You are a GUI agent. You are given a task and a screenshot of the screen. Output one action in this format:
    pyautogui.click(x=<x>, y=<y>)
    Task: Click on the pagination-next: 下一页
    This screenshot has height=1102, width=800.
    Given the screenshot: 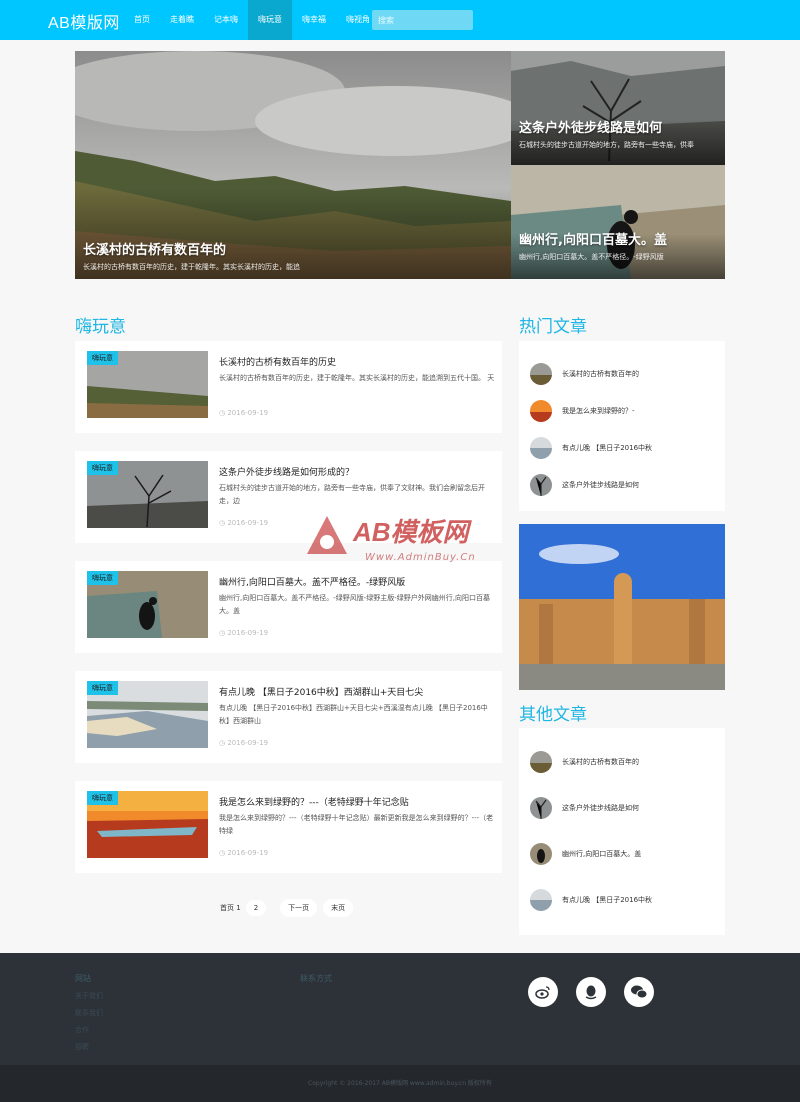 What is the action you would take?
    pyautogui.click(x=299, y=908)
    